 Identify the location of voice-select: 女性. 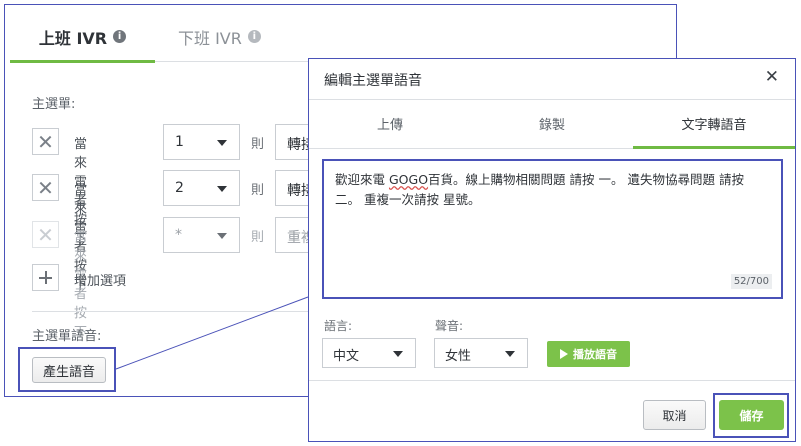
(481, 353).